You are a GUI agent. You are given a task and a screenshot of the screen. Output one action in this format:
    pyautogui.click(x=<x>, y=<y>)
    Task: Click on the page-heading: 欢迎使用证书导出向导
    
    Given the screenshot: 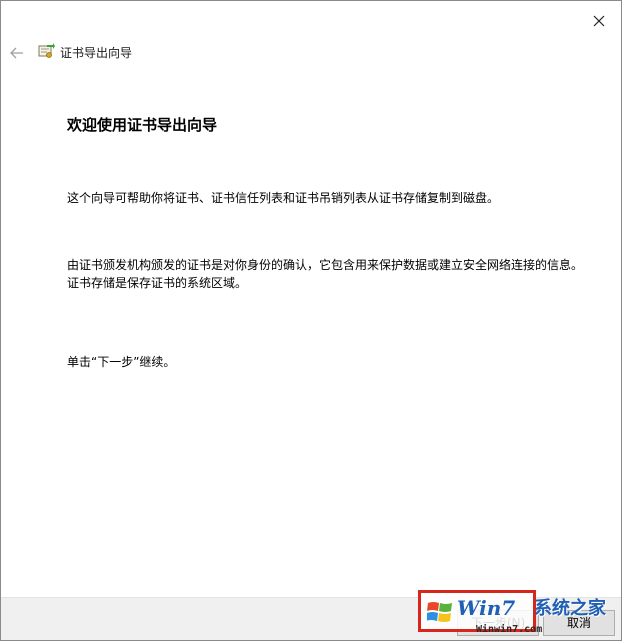 What is the action you would take?
    pyautogui.click(x=142, y=125)
    